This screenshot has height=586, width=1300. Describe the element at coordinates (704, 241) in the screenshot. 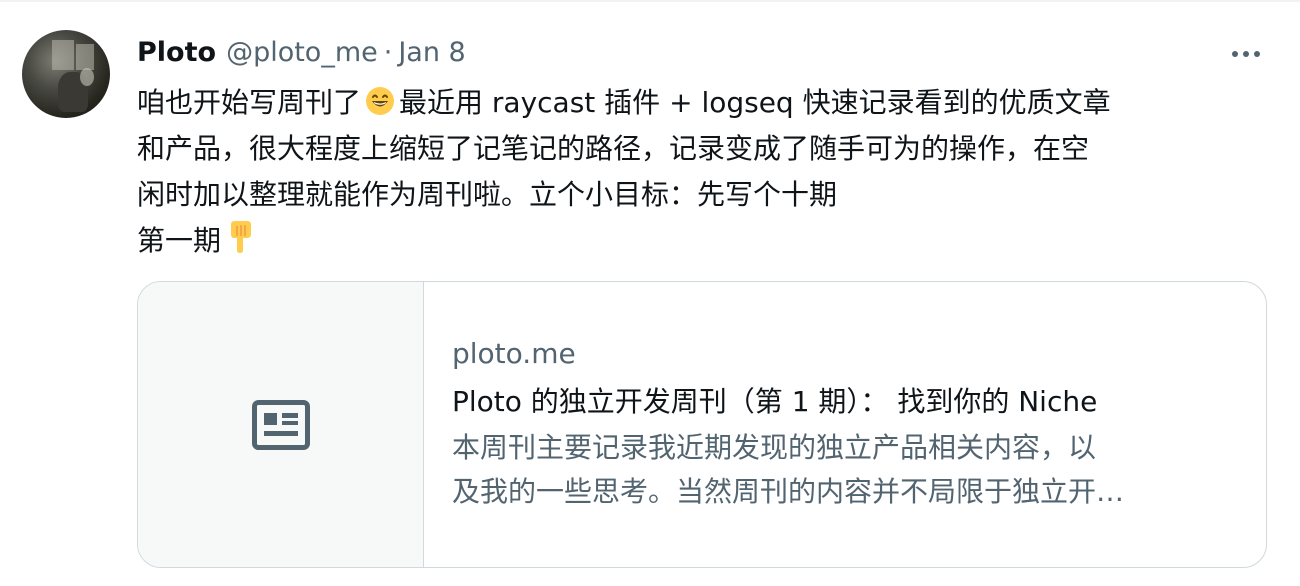

I see `tweet-text-line-4: 第一期` at that location.